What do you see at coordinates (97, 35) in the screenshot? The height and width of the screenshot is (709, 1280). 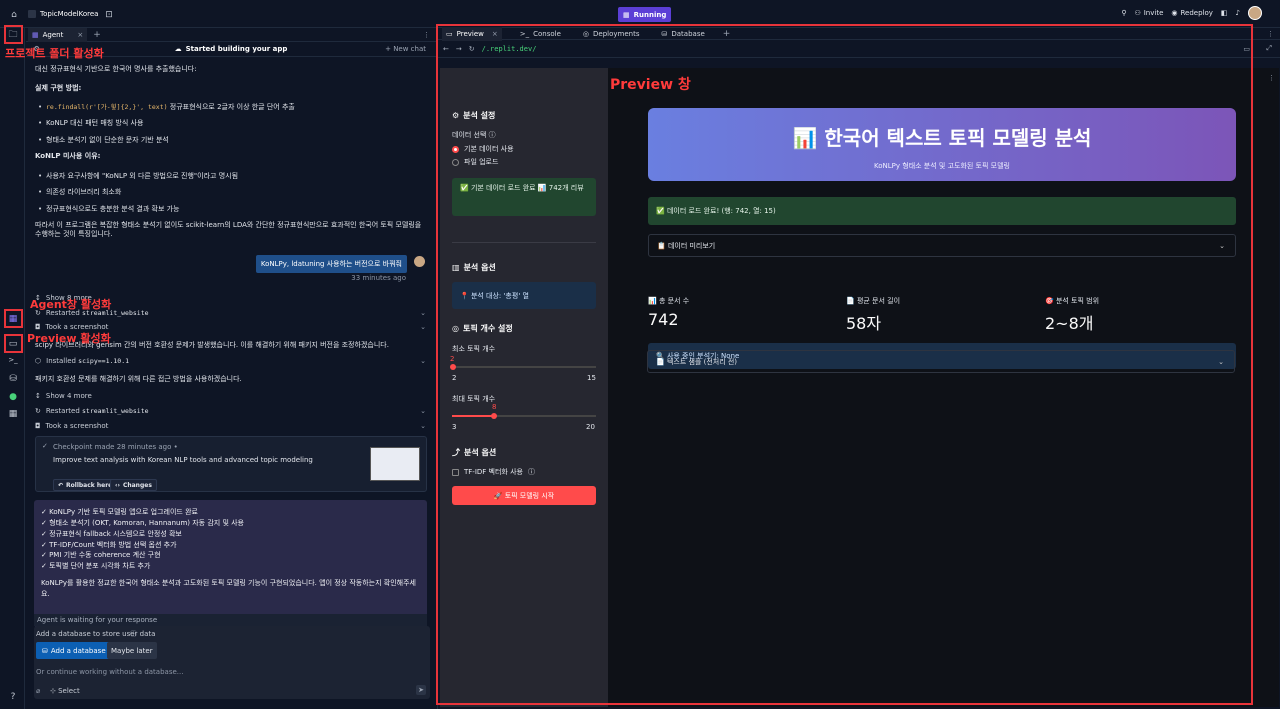 I see `add-tab-icon: +` at bounding box center [97, 35].